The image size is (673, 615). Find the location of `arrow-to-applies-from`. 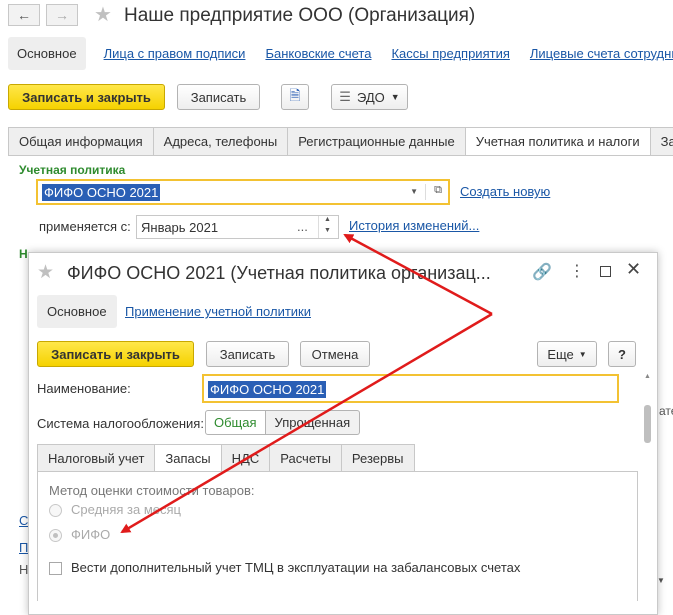

arrow-to-applies-from is located at coordinates (418, 274).